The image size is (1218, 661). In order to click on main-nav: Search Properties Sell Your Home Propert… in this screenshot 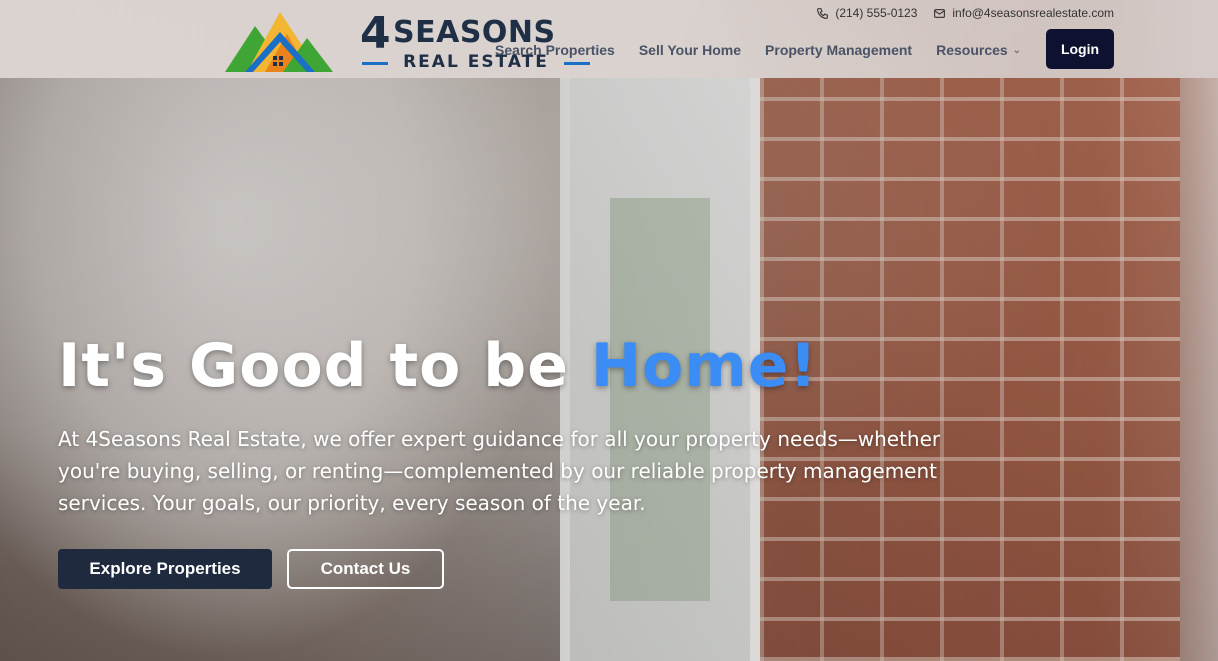, I will do `click(758, 50)`.